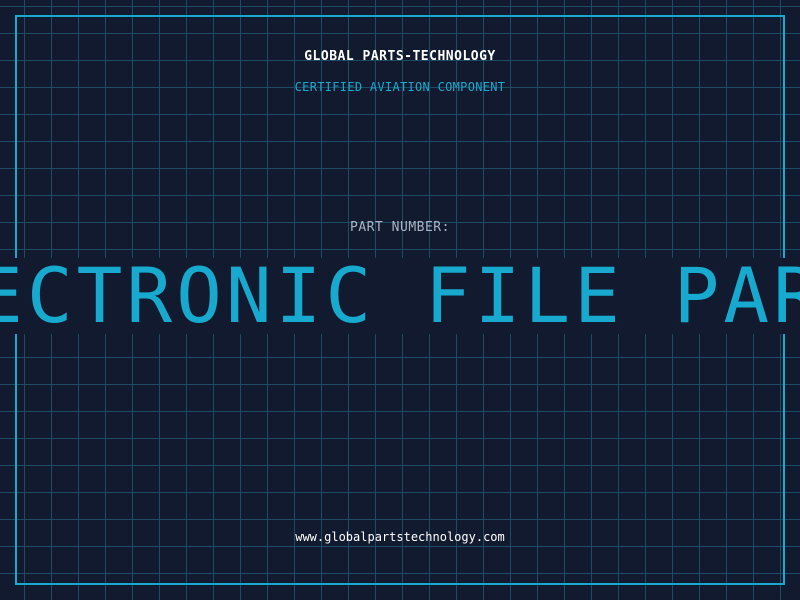  What do you see at coordinates (400, 87) in the screenshot?
I see `tagline: CERTIFIED AVIATION COMPONENT` at bounding box center [400, 87].